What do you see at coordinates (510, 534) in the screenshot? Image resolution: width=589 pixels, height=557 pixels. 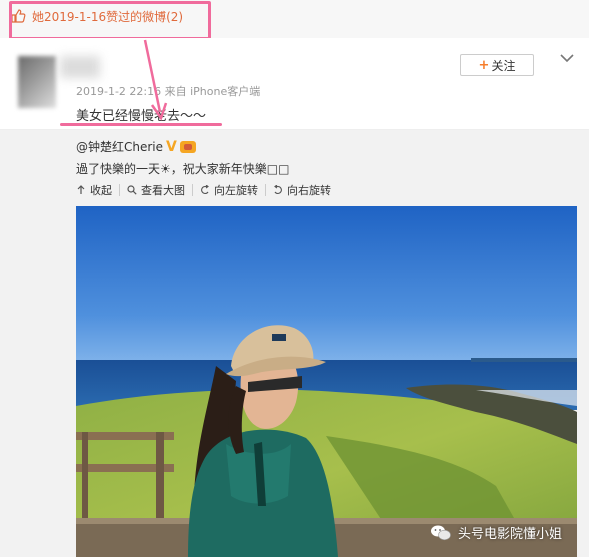 I see `watermark-text: 头号电影院懂小姐` at bounding box center [510, 534].